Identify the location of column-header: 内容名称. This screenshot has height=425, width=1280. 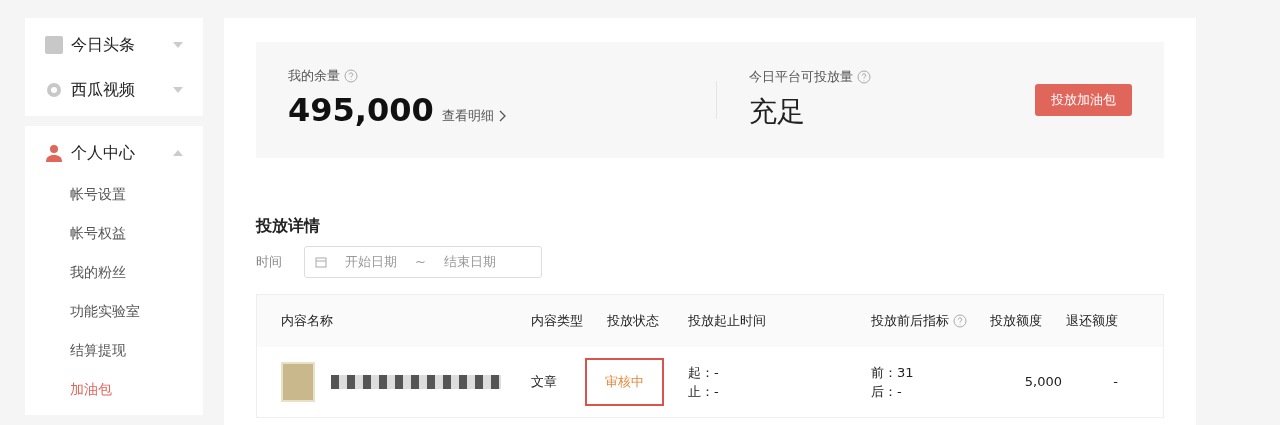
(307, 321).